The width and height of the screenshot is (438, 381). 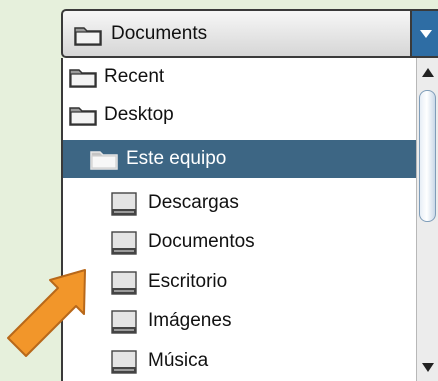 I want to click on list-item-recent: Recent, so click(x=240, y=77).